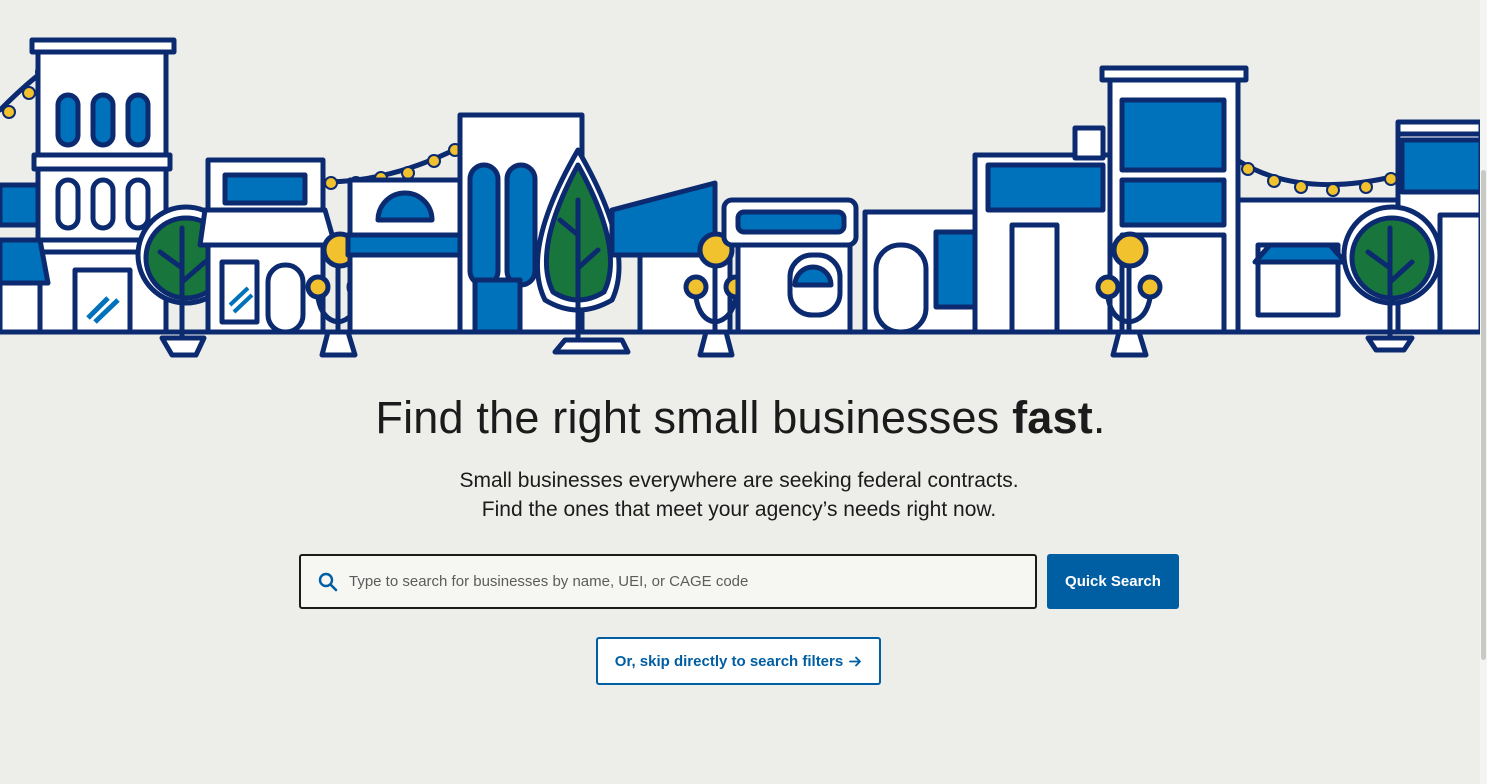 This screenshot has height=784, width=1487. What do you see at coordinates (740, 417) in the screenshot?
I see `page-headline: Find the right small businesses fast.` at bounding box center [740, 417].